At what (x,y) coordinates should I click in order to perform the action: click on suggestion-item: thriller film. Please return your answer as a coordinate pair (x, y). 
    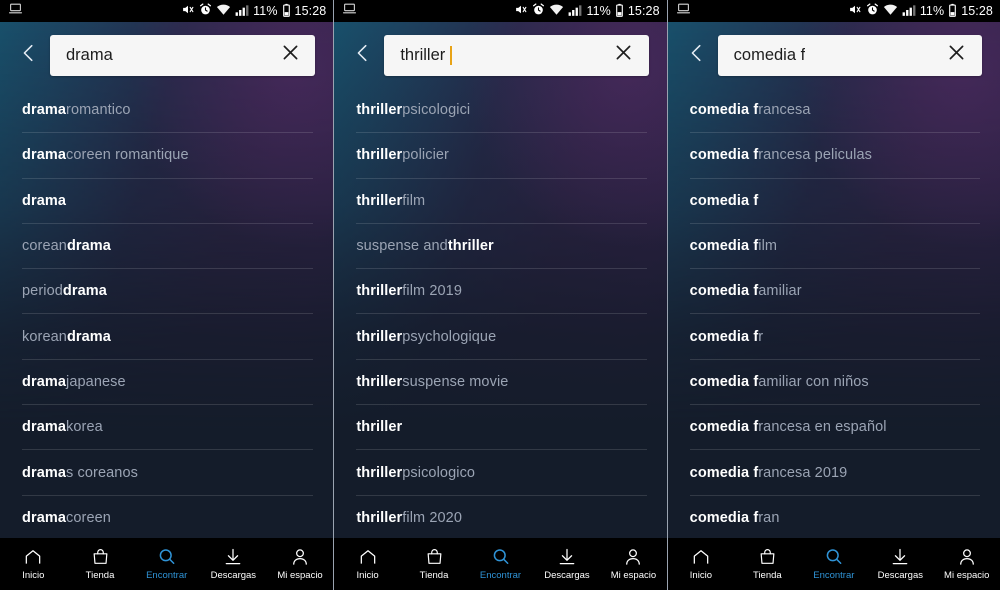
    Looking at the image, I should click on (501, 201).